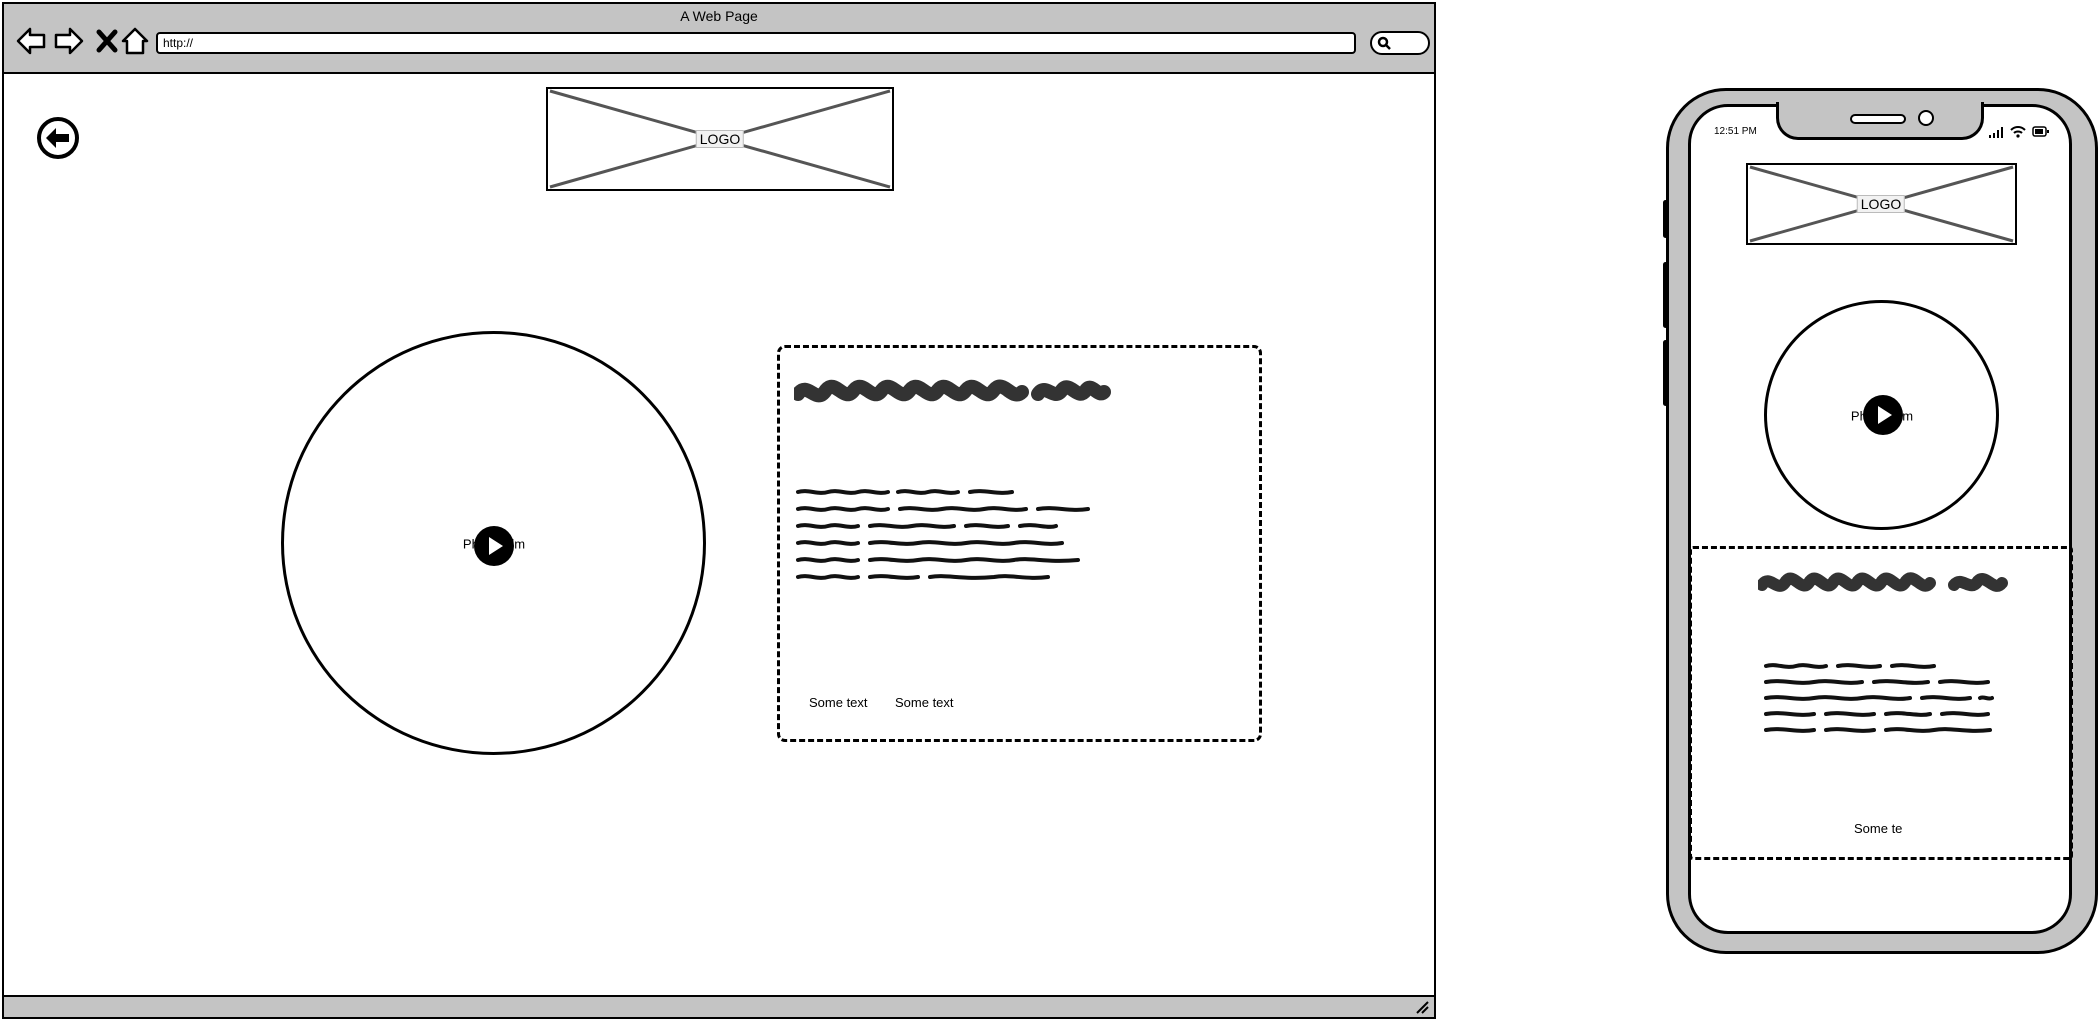  Describe the element at coordinates (2040, 131) in the screenshot. I see `battery-icon` at that location.